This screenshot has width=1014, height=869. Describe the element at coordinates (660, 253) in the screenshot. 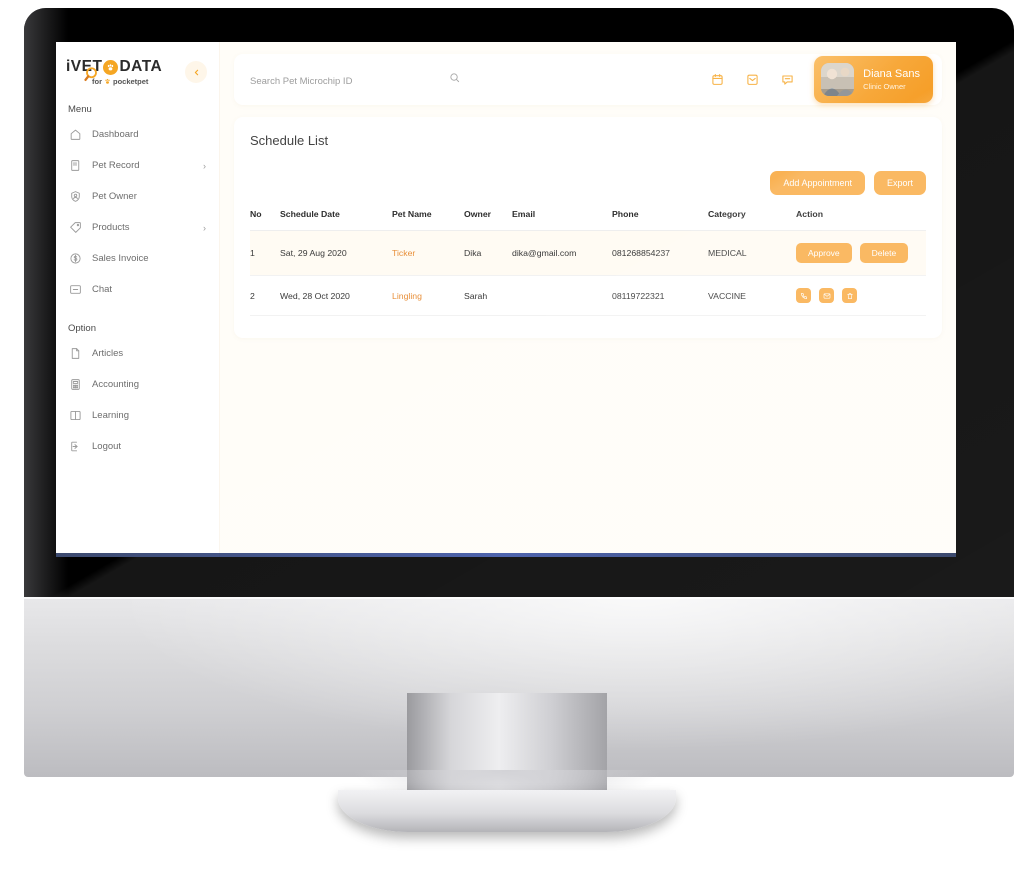

I see `cell-phone: 081268854237` at that location.